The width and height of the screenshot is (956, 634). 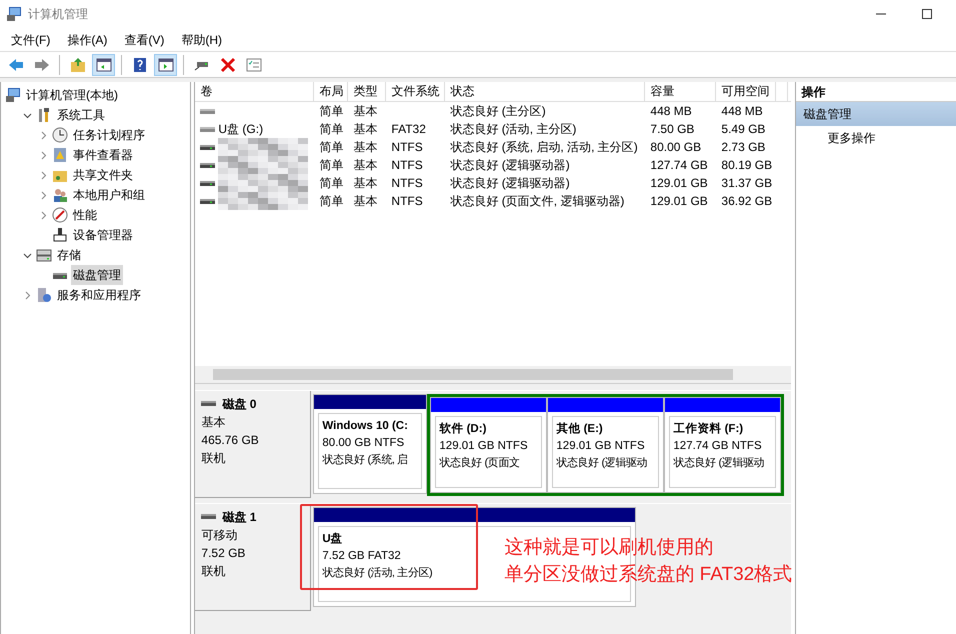 What do you see at coordinates (680, 91) in the screenshot?
I see `column-header: 容量` at bounding box center [680, 91].